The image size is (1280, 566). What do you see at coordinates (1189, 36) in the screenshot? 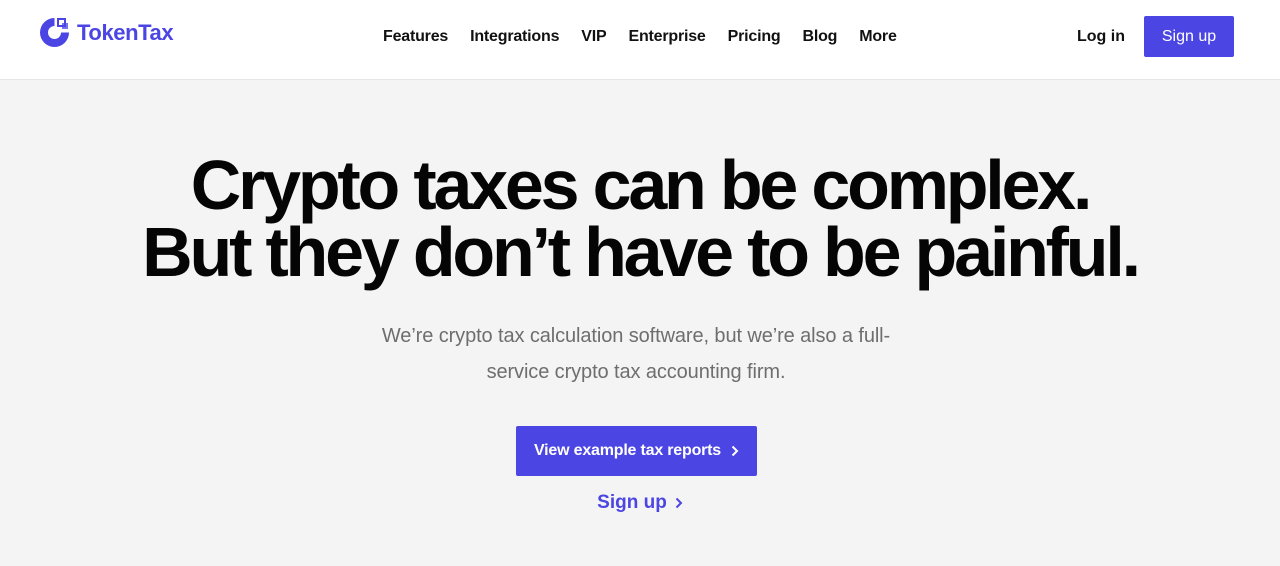
I see `signup-button: Sign up` at bounding box center [1189, 36].